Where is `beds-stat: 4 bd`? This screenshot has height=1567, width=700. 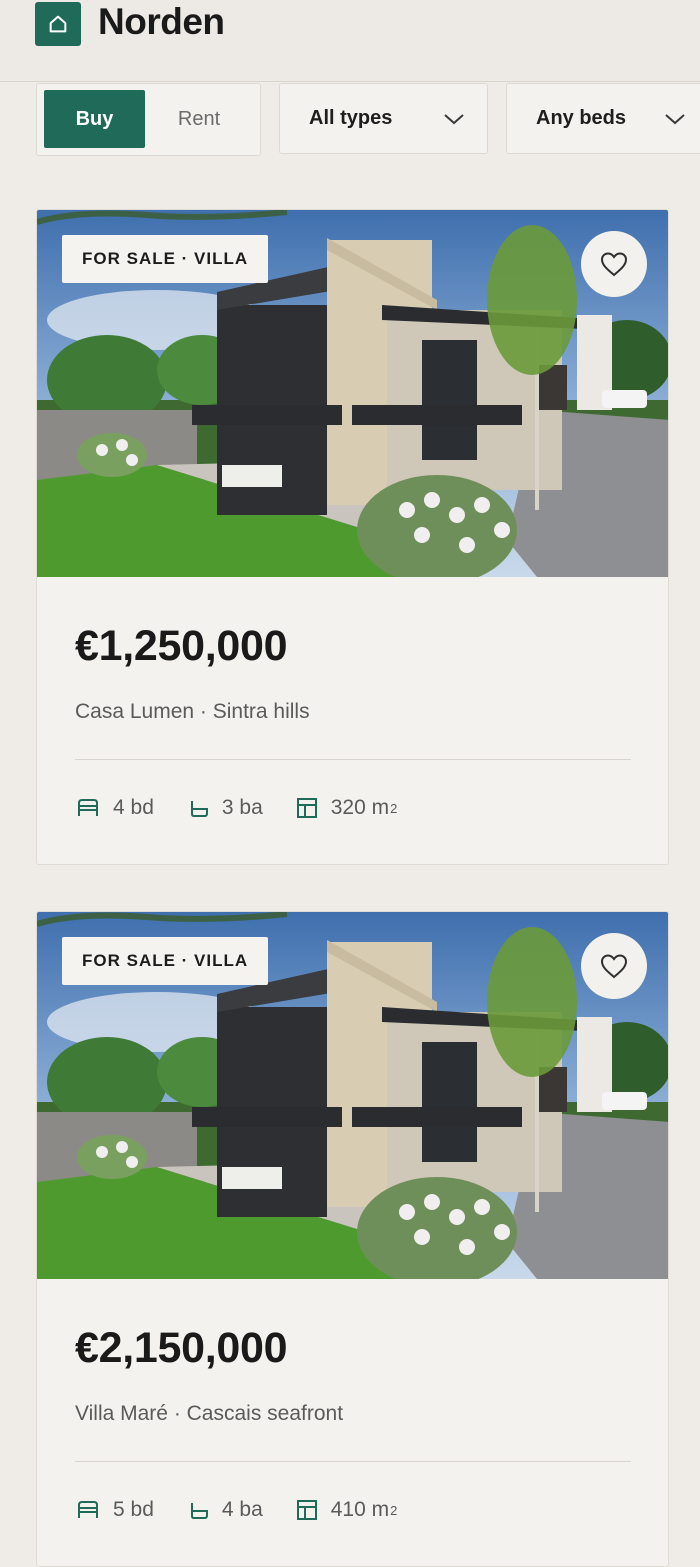 beds-stat: 4 bd is located at coordinates (114, 808).